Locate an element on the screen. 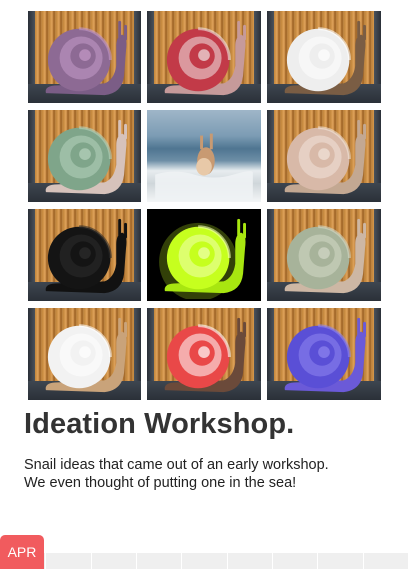  gallery-tile-blue-violet-snail is located at coordinates (324, 354).